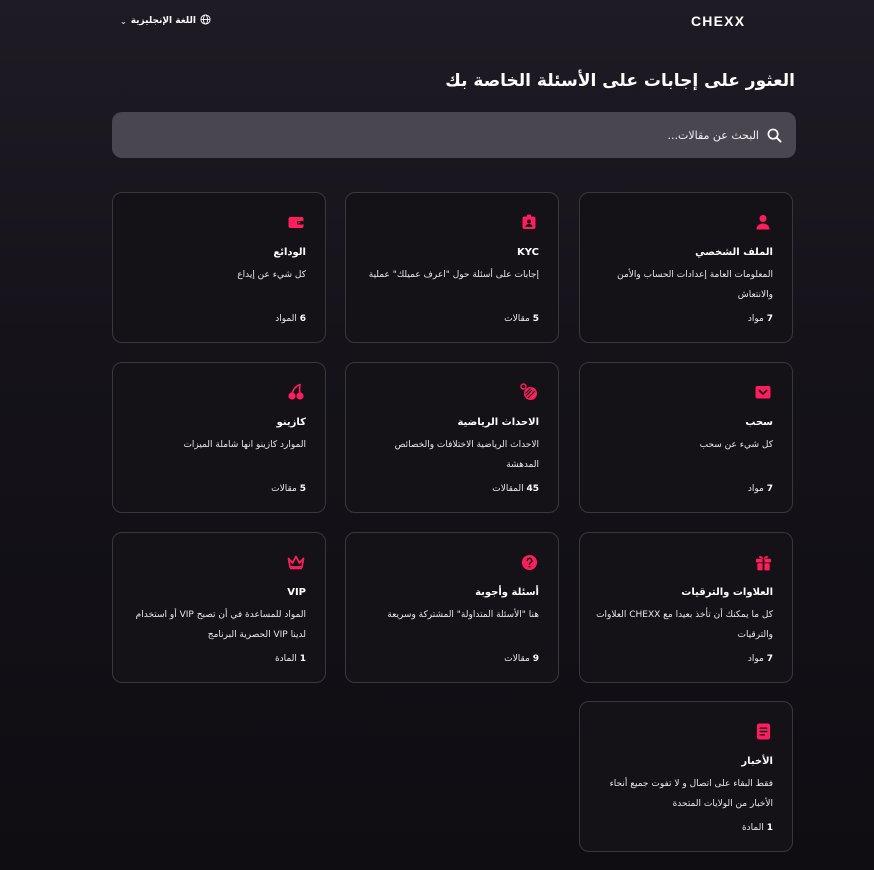 This screenshot has width=874, height=870. Describe the element at coordinates (727, 592) in the screenshot. I see `card-title: العلاوات والترقيات` at that location.